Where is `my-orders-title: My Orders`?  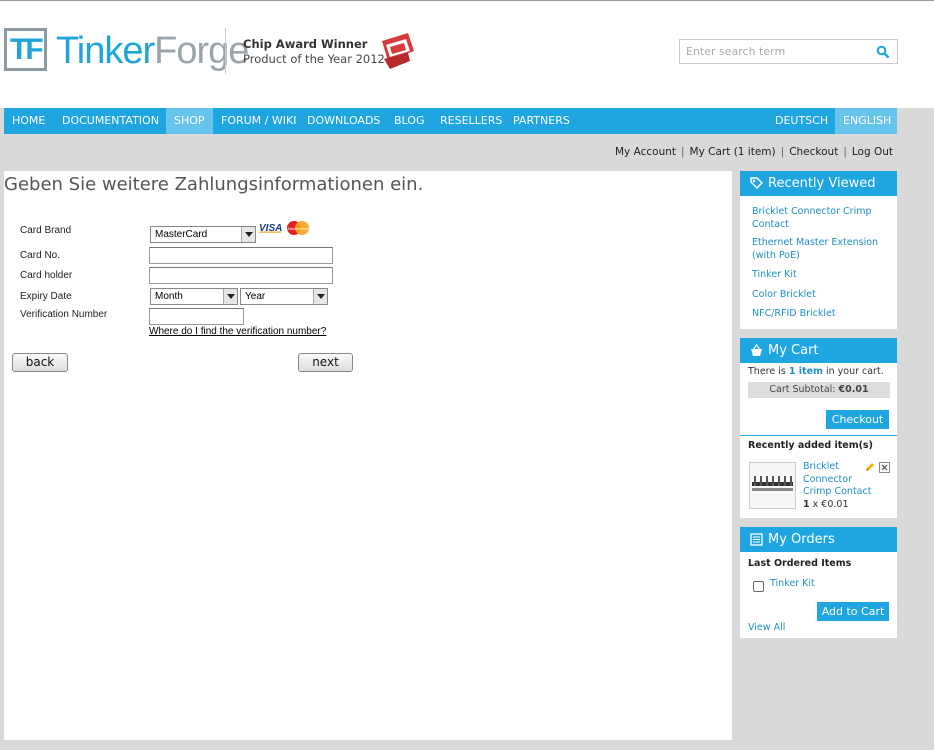 my-orders-title: My Orders is located at coordinates (801, 539).